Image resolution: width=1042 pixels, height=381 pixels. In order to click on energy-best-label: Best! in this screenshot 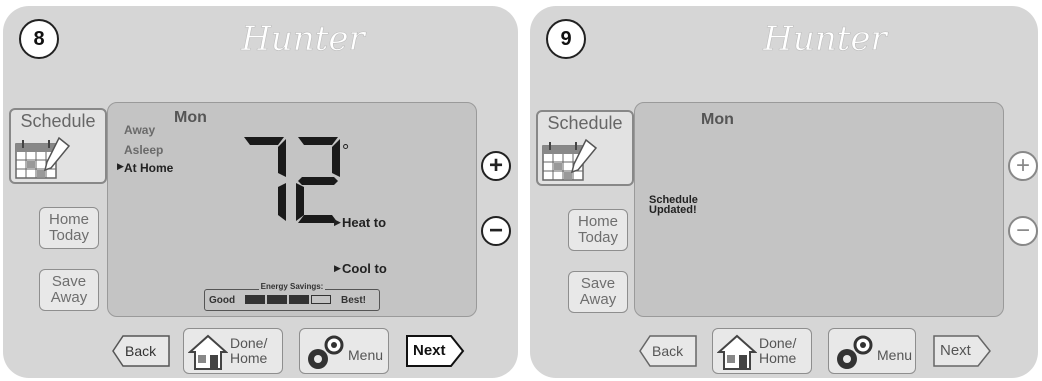, I will do `click(354, 300)`.